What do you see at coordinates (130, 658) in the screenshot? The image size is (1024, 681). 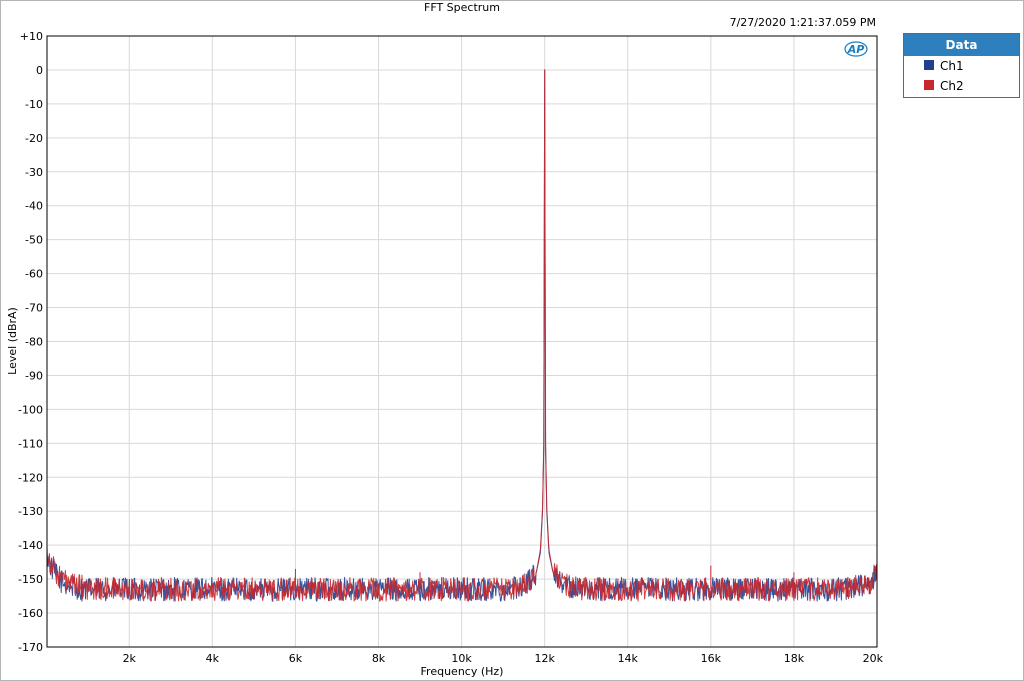 I see `x-tick-label: 2k` at bounding box center [130, 658].